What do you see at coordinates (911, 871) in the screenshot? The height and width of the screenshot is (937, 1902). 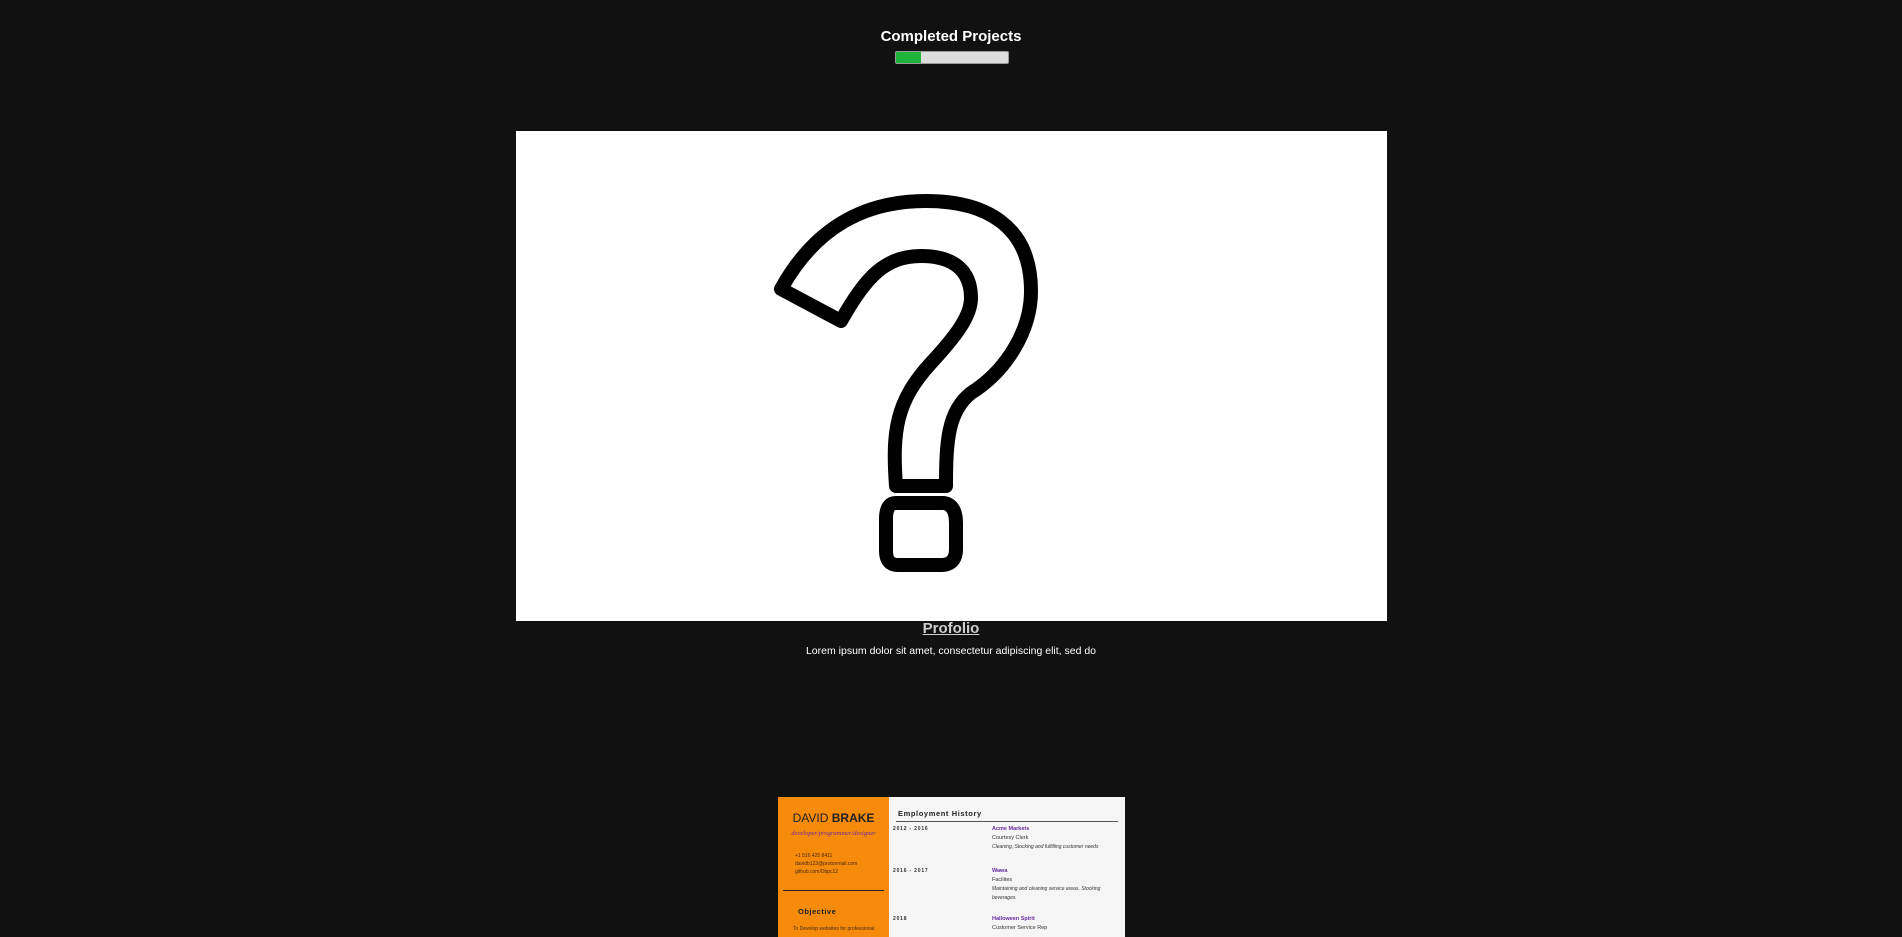 I see `job-dates: 2016 - 2017` at bounding box center [911, 871].